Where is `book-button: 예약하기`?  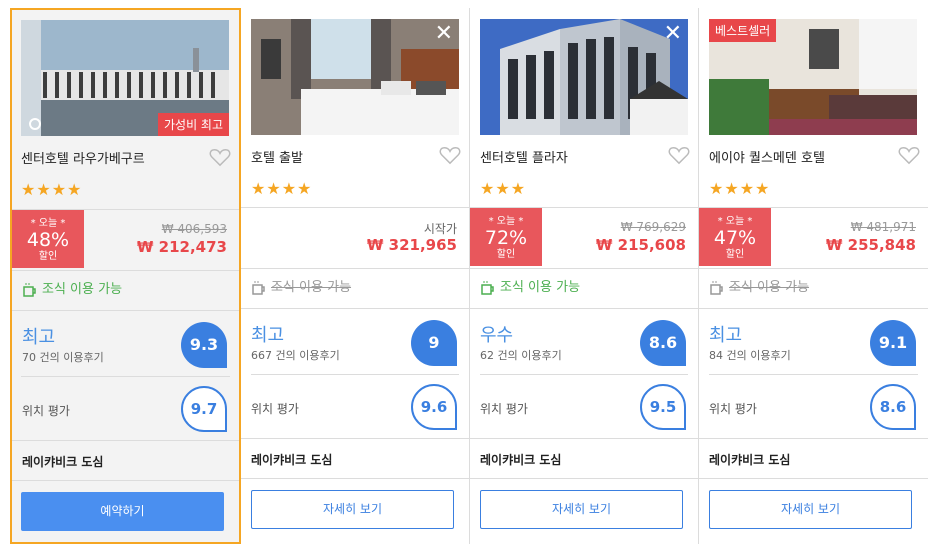
book-button: 예약하기 is located at coordinates (122, 511).